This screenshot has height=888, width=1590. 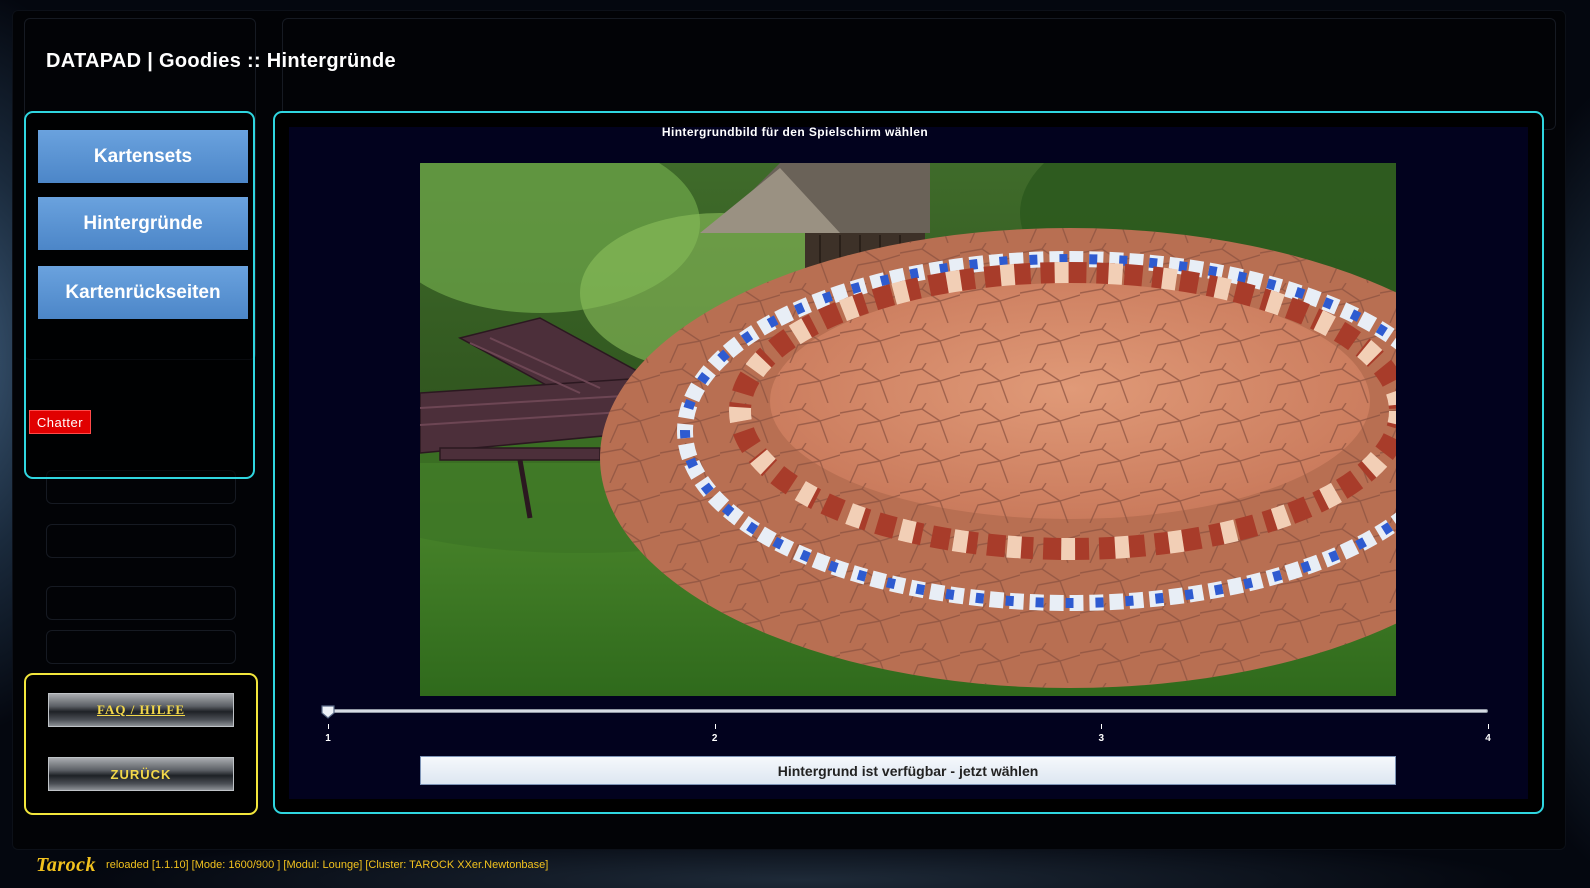 I want to click on back-label: ZURÜCK, so click(x=141, y=774).